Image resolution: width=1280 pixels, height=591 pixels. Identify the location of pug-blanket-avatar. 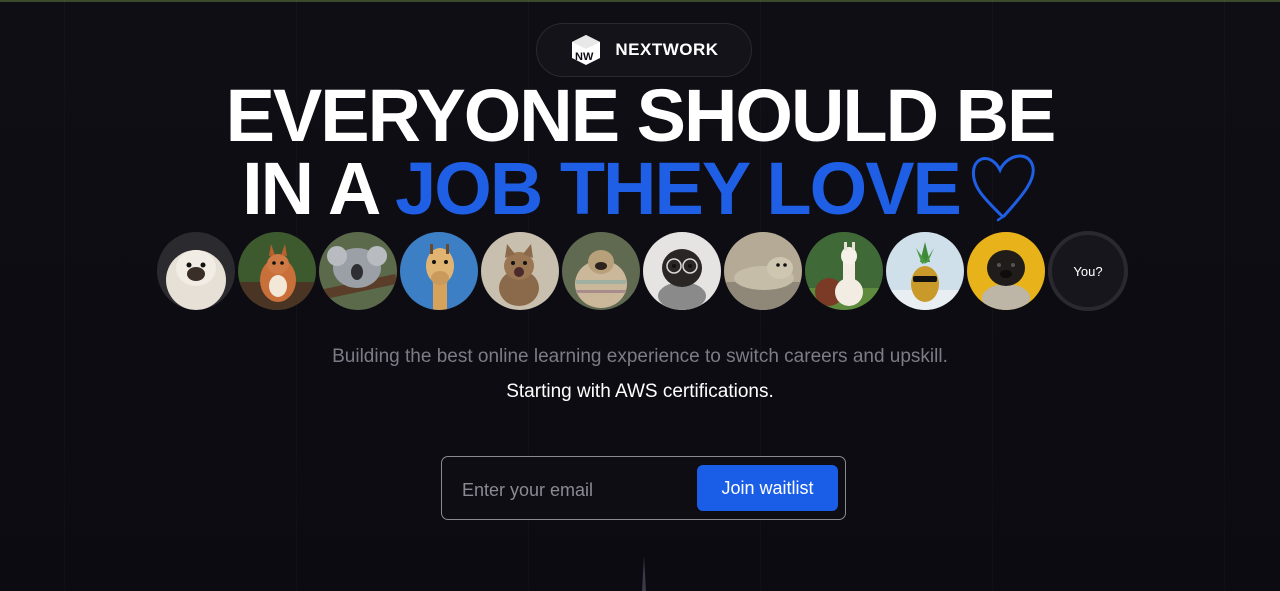
(601, 271).